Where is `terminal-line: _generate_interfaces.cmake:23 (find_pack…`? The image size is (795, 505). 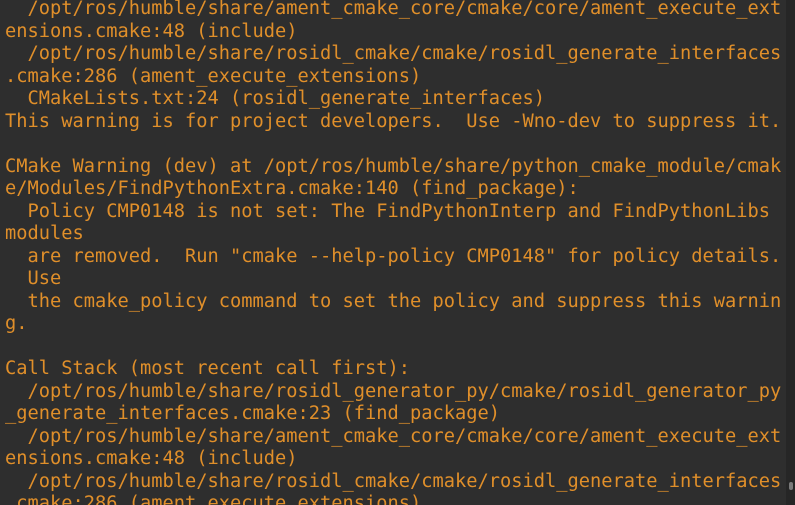 terminal-line: _generate_interfaces.cmake:23 (find_pack… is located at coordinates (253, 413).